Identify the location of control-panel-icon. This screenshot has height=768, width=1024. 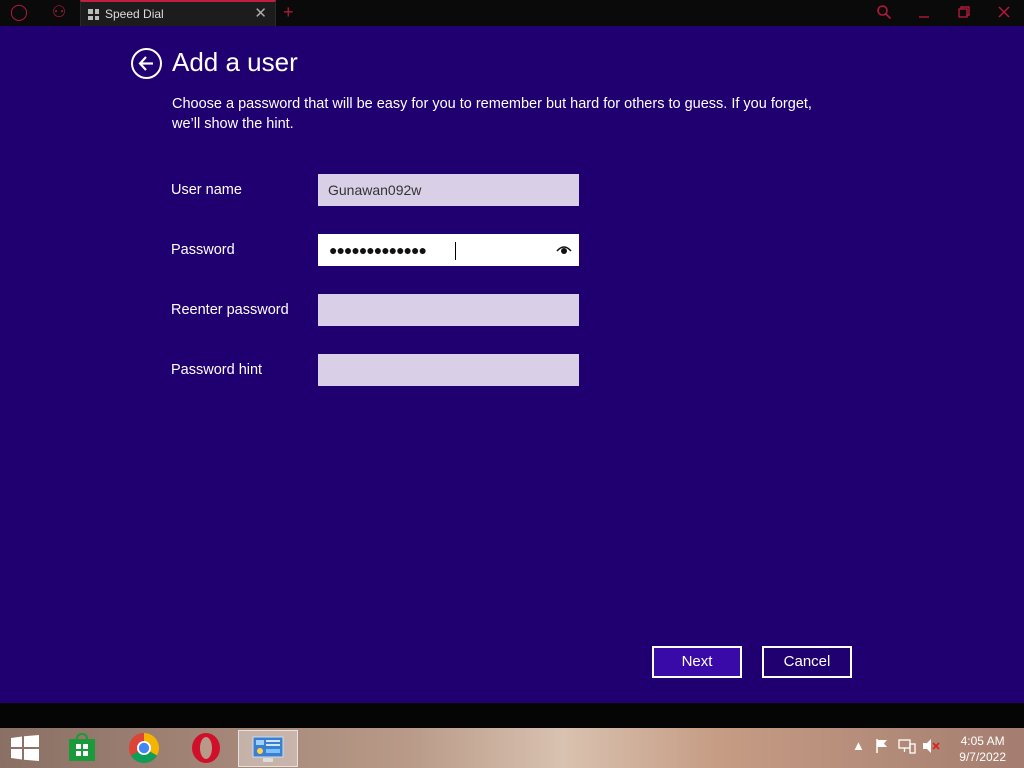
(268, 749).